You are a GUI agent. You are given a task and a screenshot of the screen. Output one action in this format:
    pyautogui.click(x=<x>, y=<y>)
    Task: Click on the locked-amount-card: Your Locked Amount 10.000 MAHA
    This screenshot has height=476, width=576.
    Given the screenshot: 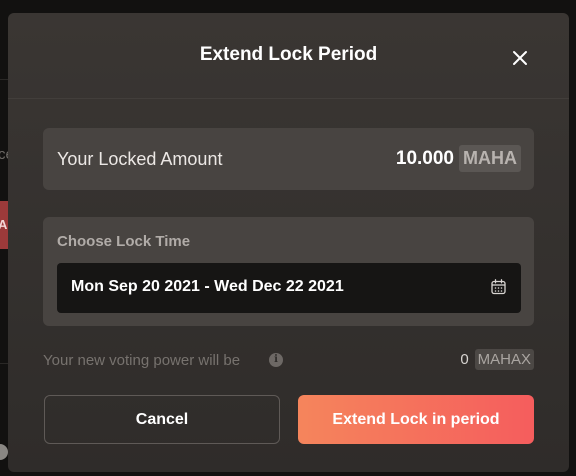 What is the action you would take?
    pyautogui.click(x=288, y=159)
    